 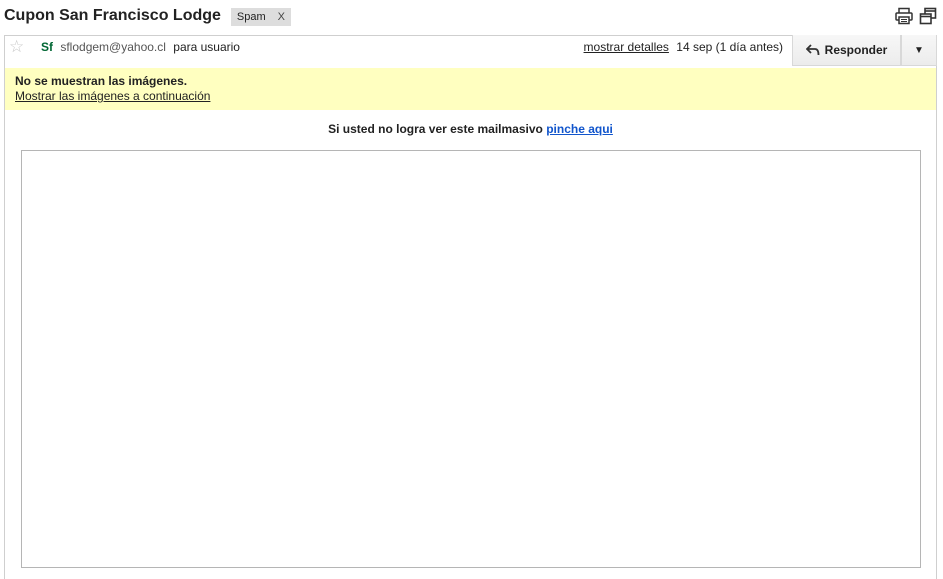 I want to click on top-icons, so click(x=913, y=16).